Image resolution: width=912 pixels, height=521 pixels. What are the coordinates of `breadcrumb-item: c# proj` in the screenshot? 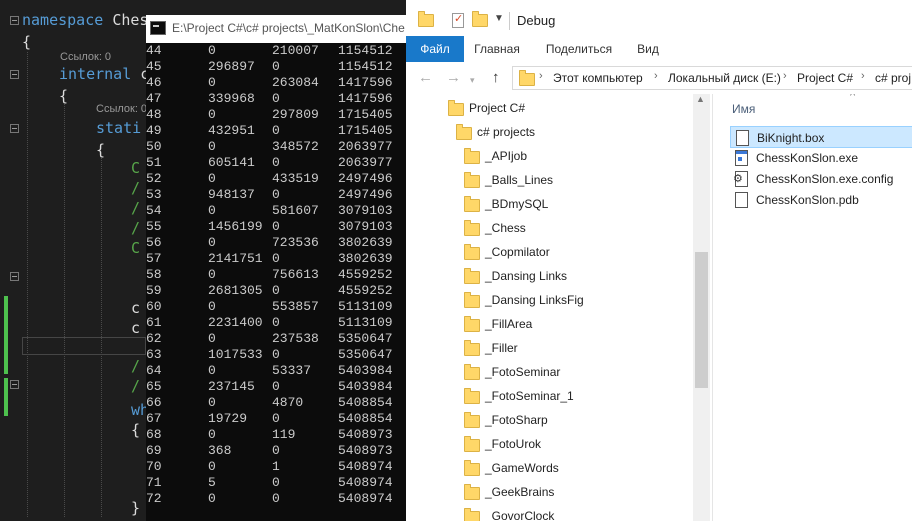 It's located at (893, 78).